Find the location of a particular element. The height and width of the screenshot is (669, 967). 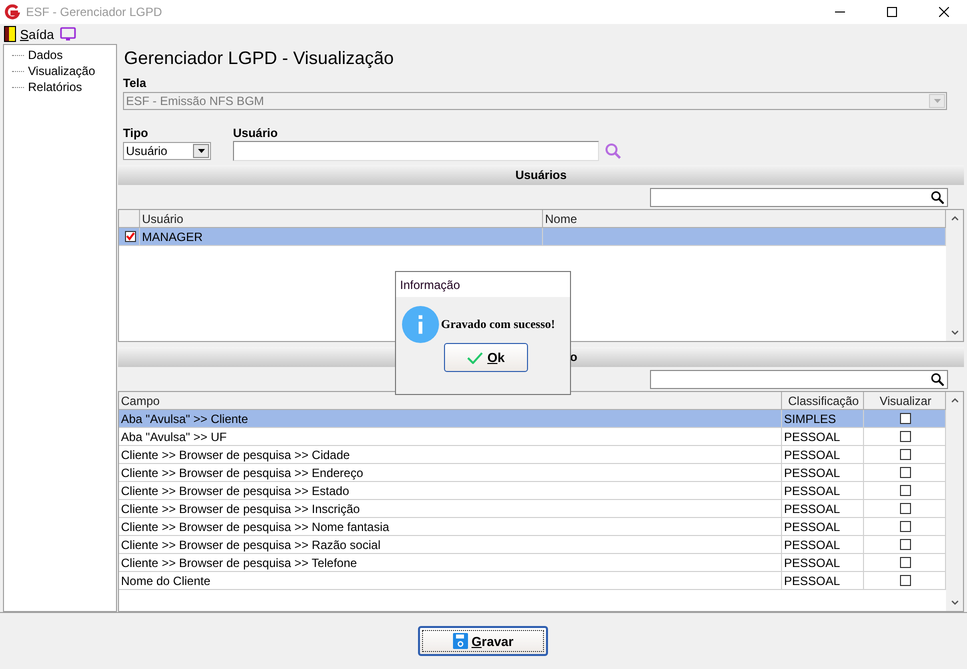

table-cell: MANAGER is located at coordinates (341, 236).